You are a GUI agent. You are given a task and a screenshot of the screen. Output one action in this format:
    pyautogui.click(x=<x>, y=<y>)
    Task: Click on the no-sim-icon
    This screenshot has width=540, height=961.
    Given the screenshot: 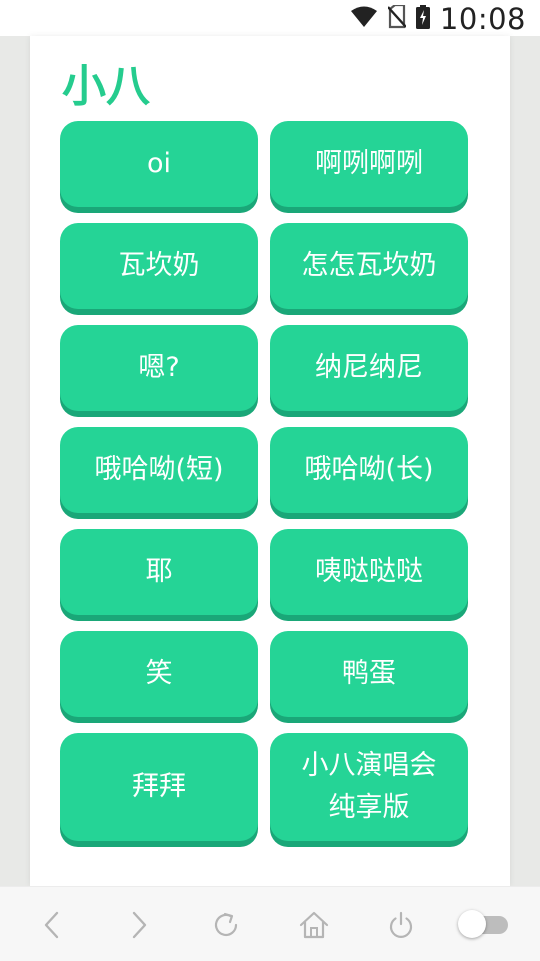 What is the action you would take?
    pyautogui.click(x=397, y=18)
    